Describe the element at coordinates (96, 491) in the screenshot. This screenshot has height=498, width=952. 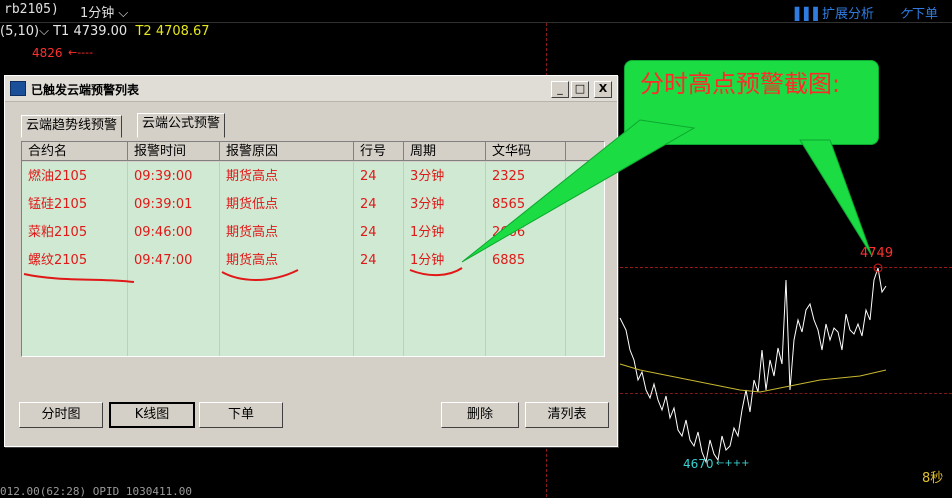
I see `status-readout: 012.00(62:28) OPID 1030411.00` at that location.